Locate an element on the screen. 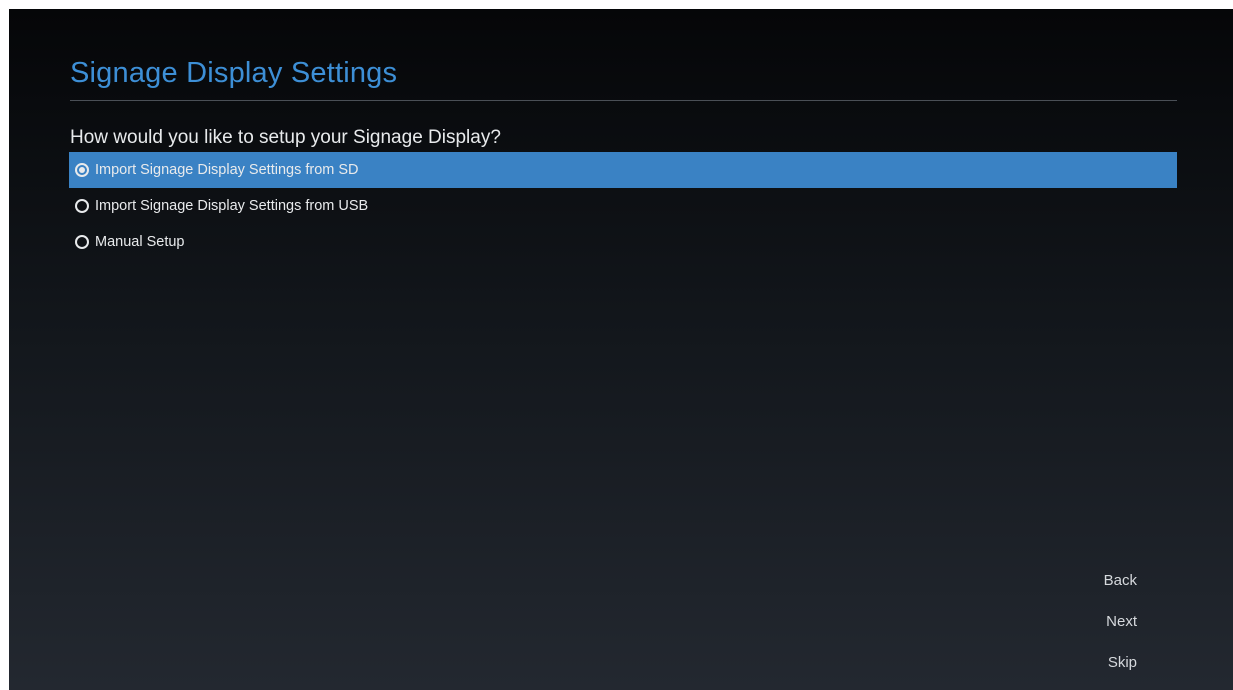 This screenshot has width=1233, height=690. skip-button: Skip is located at coordinates (1122, 662).